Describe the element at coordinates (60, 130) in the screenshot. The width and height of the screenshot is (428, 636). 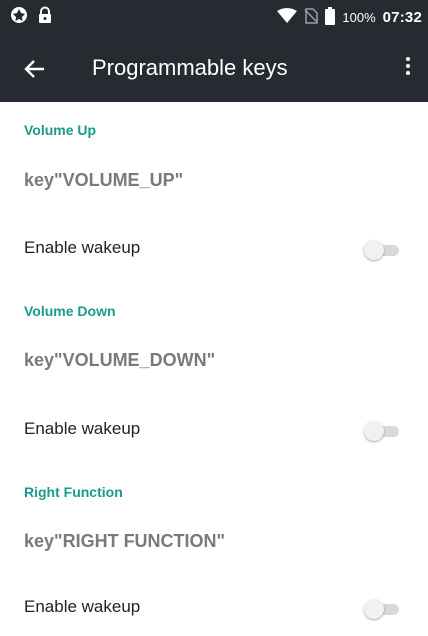
I see `section-header-volume-up: Volume Up` at that location.